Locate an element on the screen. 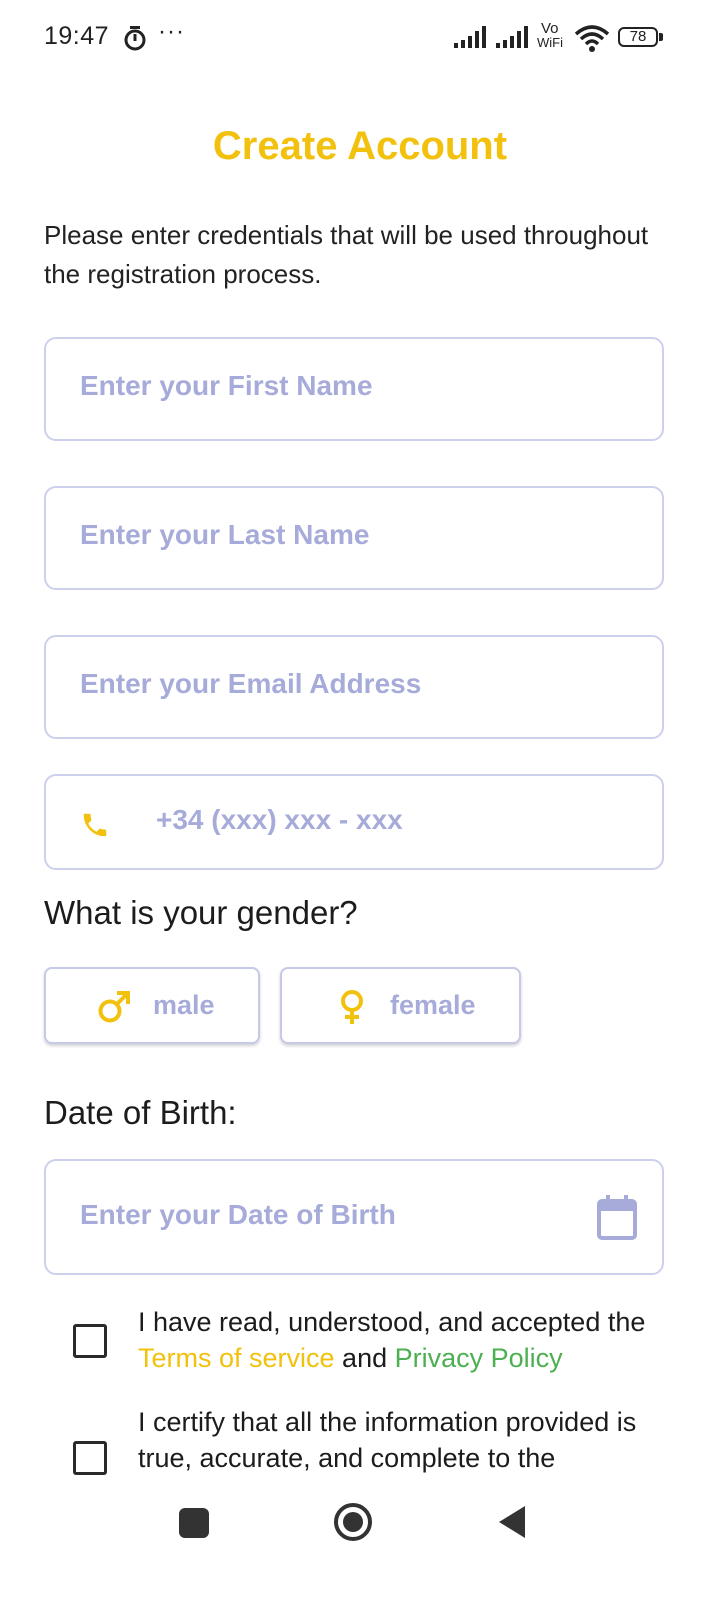  first-name-input: Enter your First Name is located at coordinates (354, 389).